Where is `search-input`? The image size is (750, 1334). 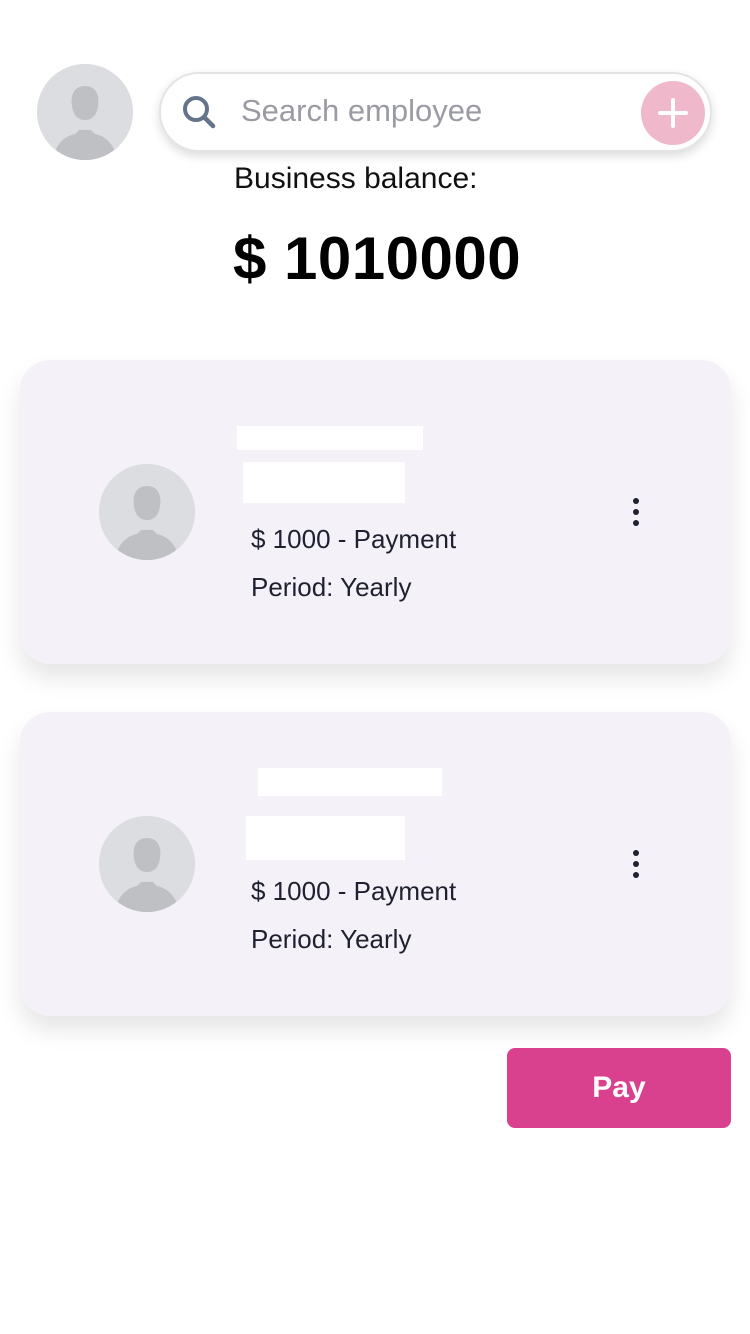
search-input is located at coordinates (436, 111).